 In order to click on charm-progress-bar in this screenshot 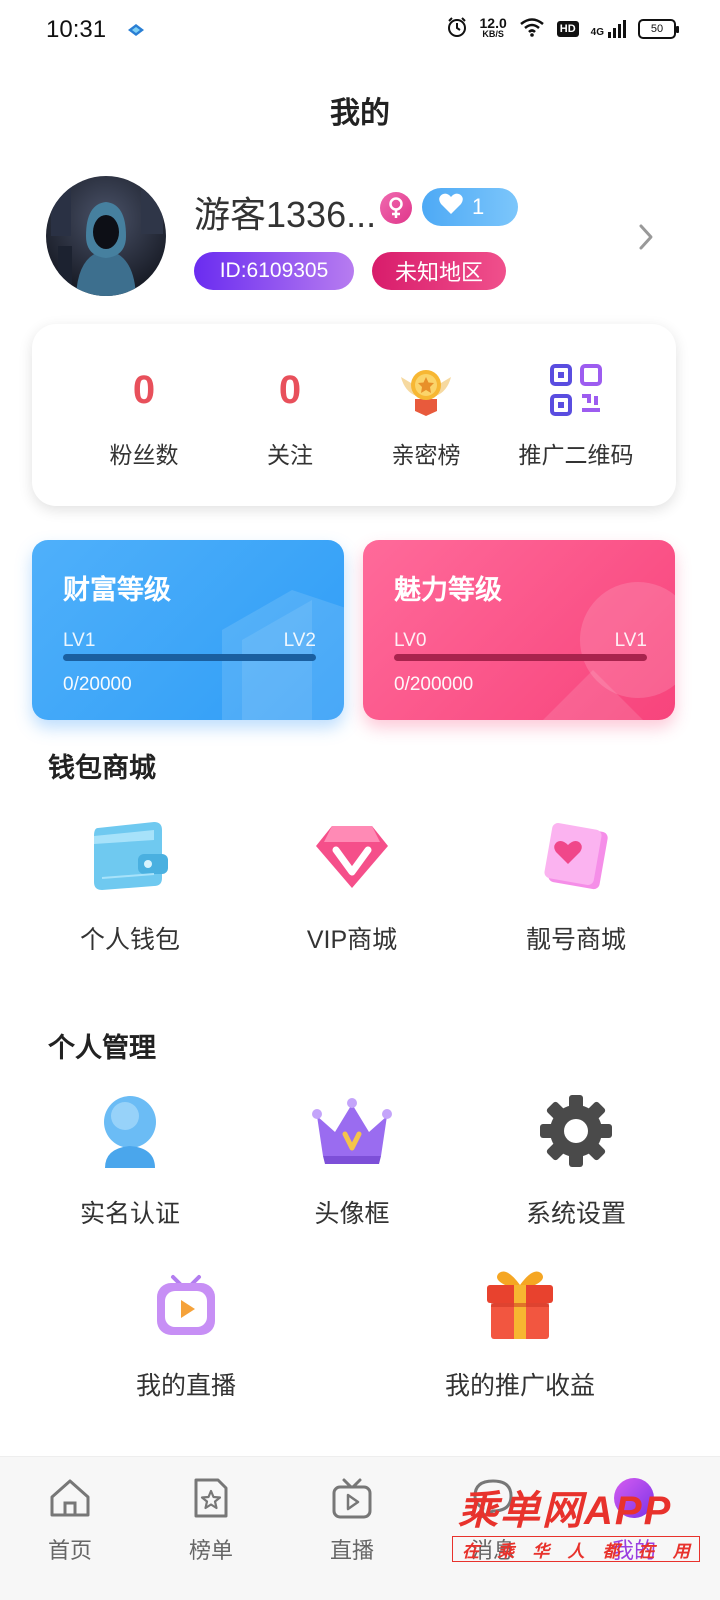, I will do `click(520, 657)`.